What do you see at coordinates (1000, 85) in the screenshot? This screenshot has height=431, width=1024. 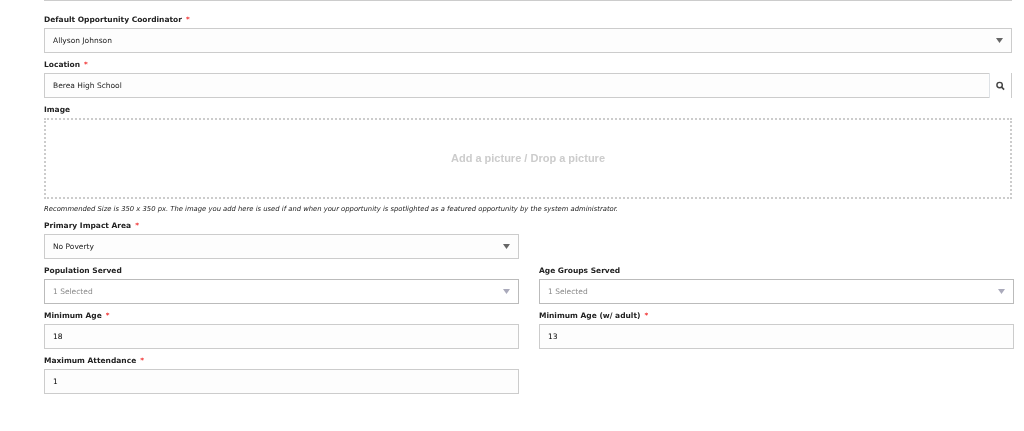 I see `search-icon` at bounding box center [1000, 85].